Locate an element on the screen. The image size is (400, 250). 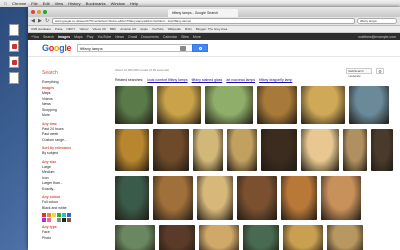
menubar-item: View is located at coordinates (59, 3).